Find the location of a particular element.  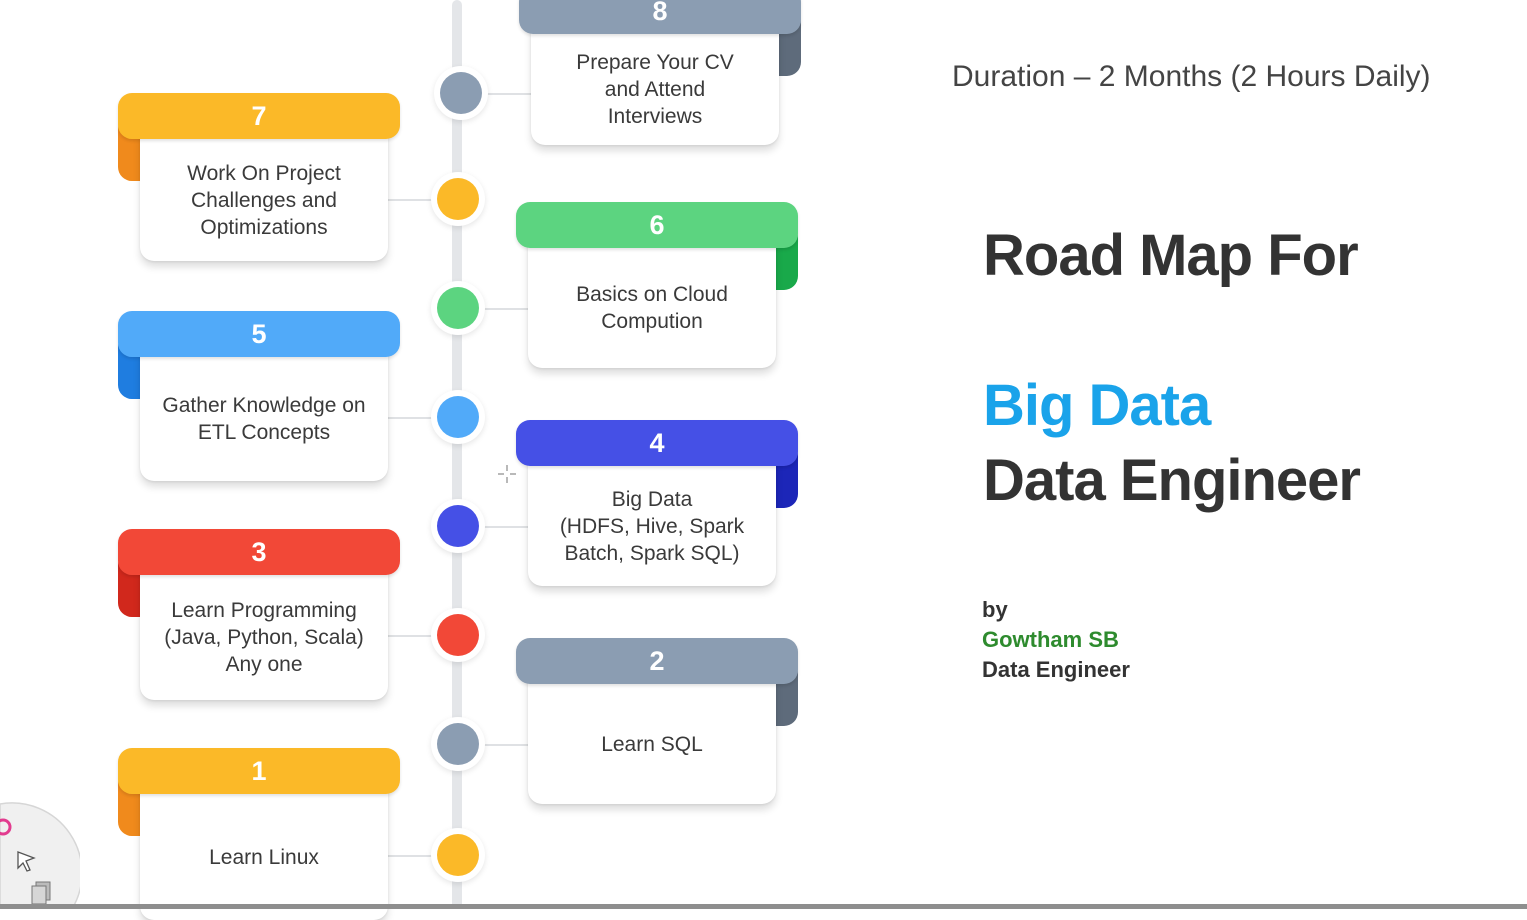

step-8-body: Prepare Your CV and Attend Interviews is located at coordinates (655, 85).